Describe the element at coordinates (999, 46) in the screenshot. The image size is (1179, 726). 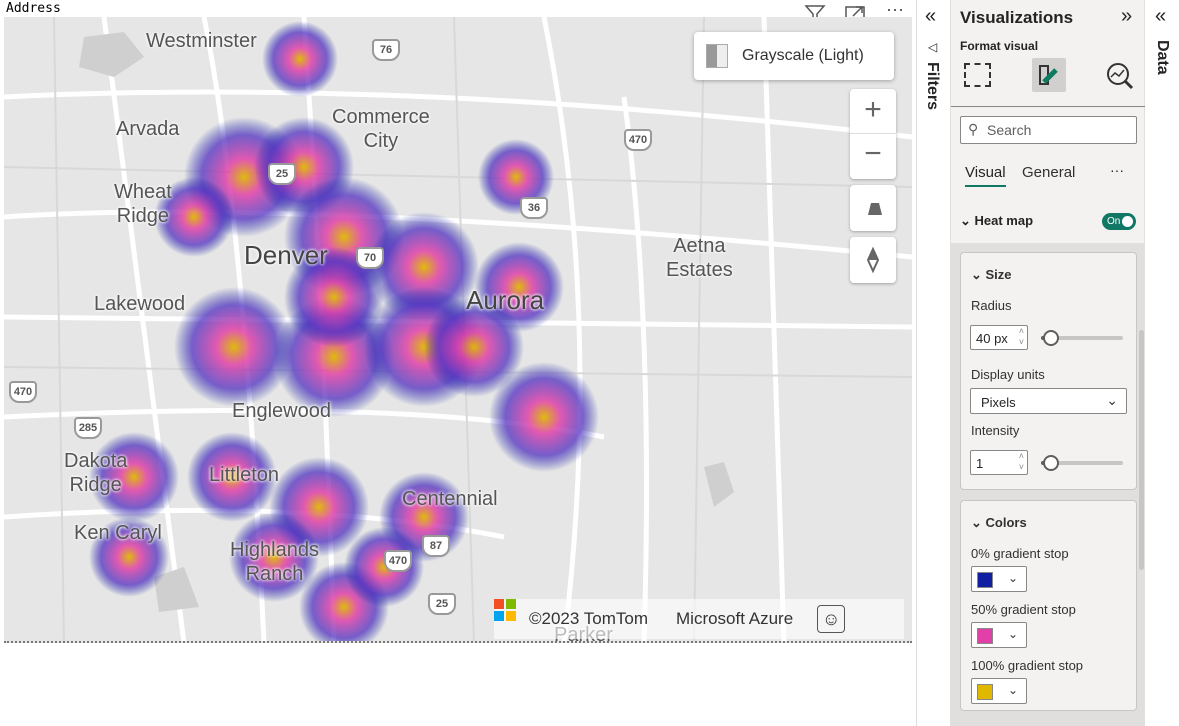
I see `format-visual-label: Format visual` at that location.